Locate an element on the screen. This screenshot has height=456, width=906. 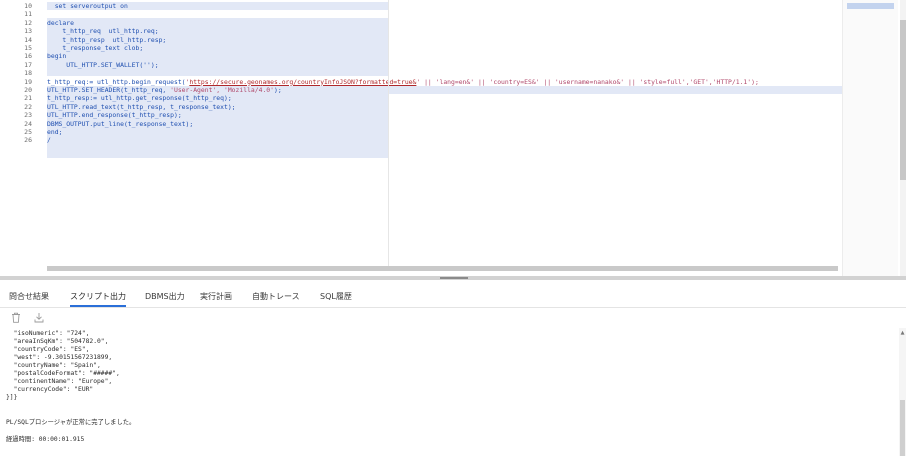
code-line: declare is located at coordinates (60, 23).